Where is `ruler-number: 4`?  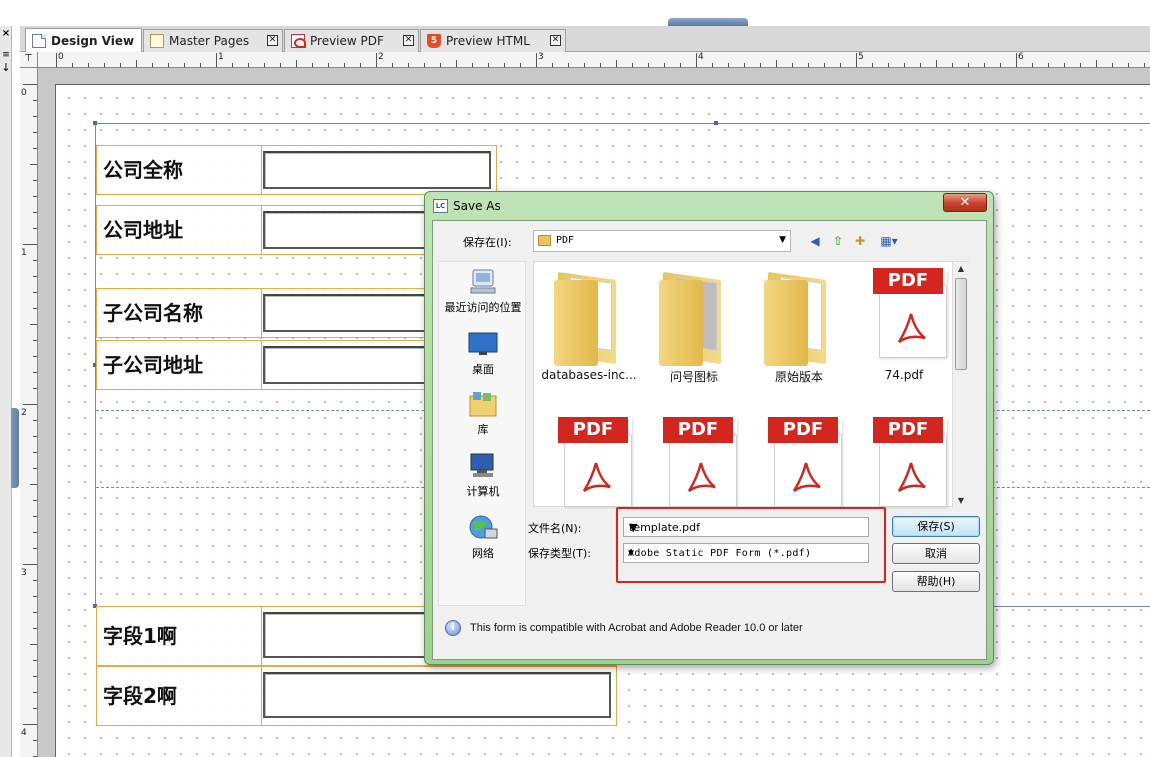 ruler-number: 4 is located at coordinates (701, 57).